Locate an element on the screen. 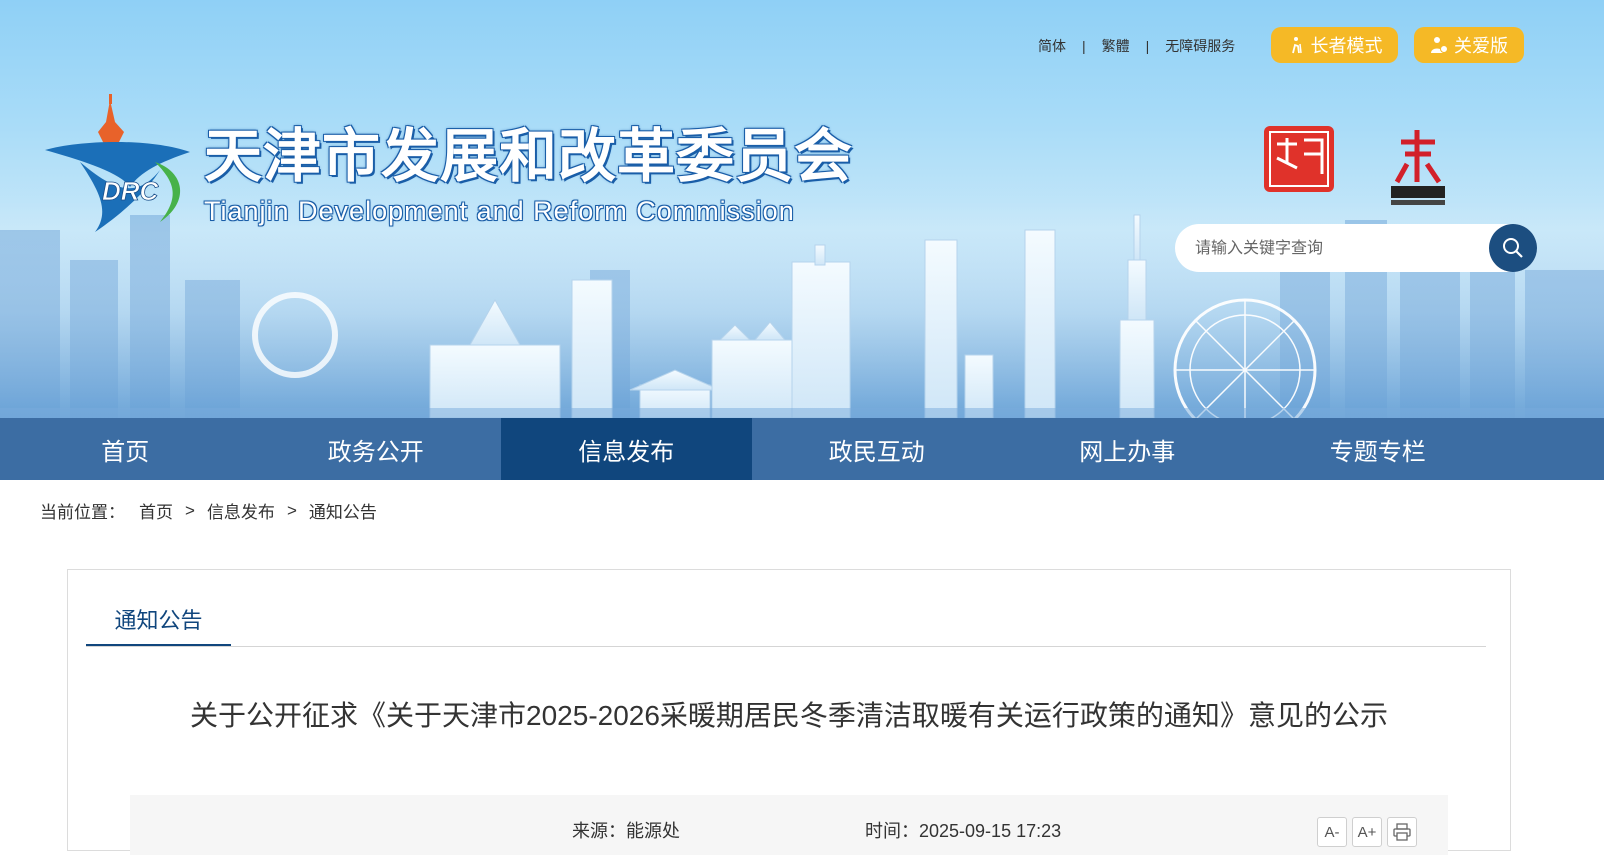 This screenshot has width=1604, height=855. search-box is located at coordinates (1356, 249).